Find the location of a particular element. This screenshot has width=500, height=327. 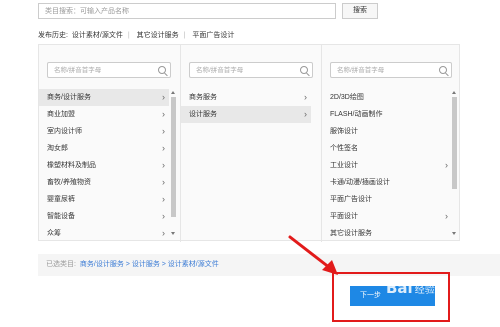

annotation-arrow-line is located at coordinates (310, 252).